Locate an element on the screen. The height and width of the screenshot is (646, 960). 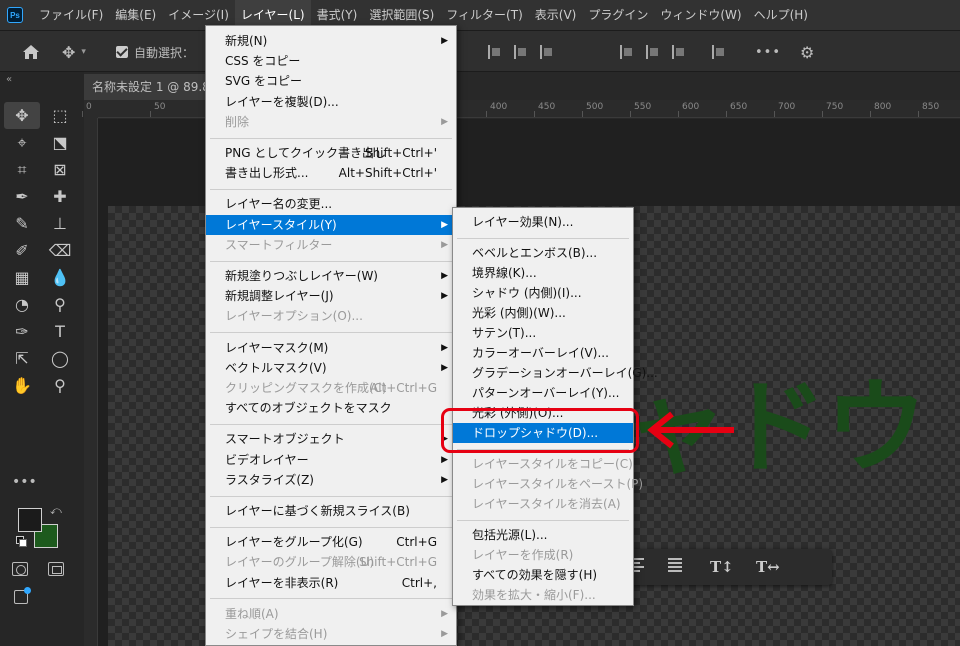
edit-toolbar-button: ••• is located at coordinates (24, 482).